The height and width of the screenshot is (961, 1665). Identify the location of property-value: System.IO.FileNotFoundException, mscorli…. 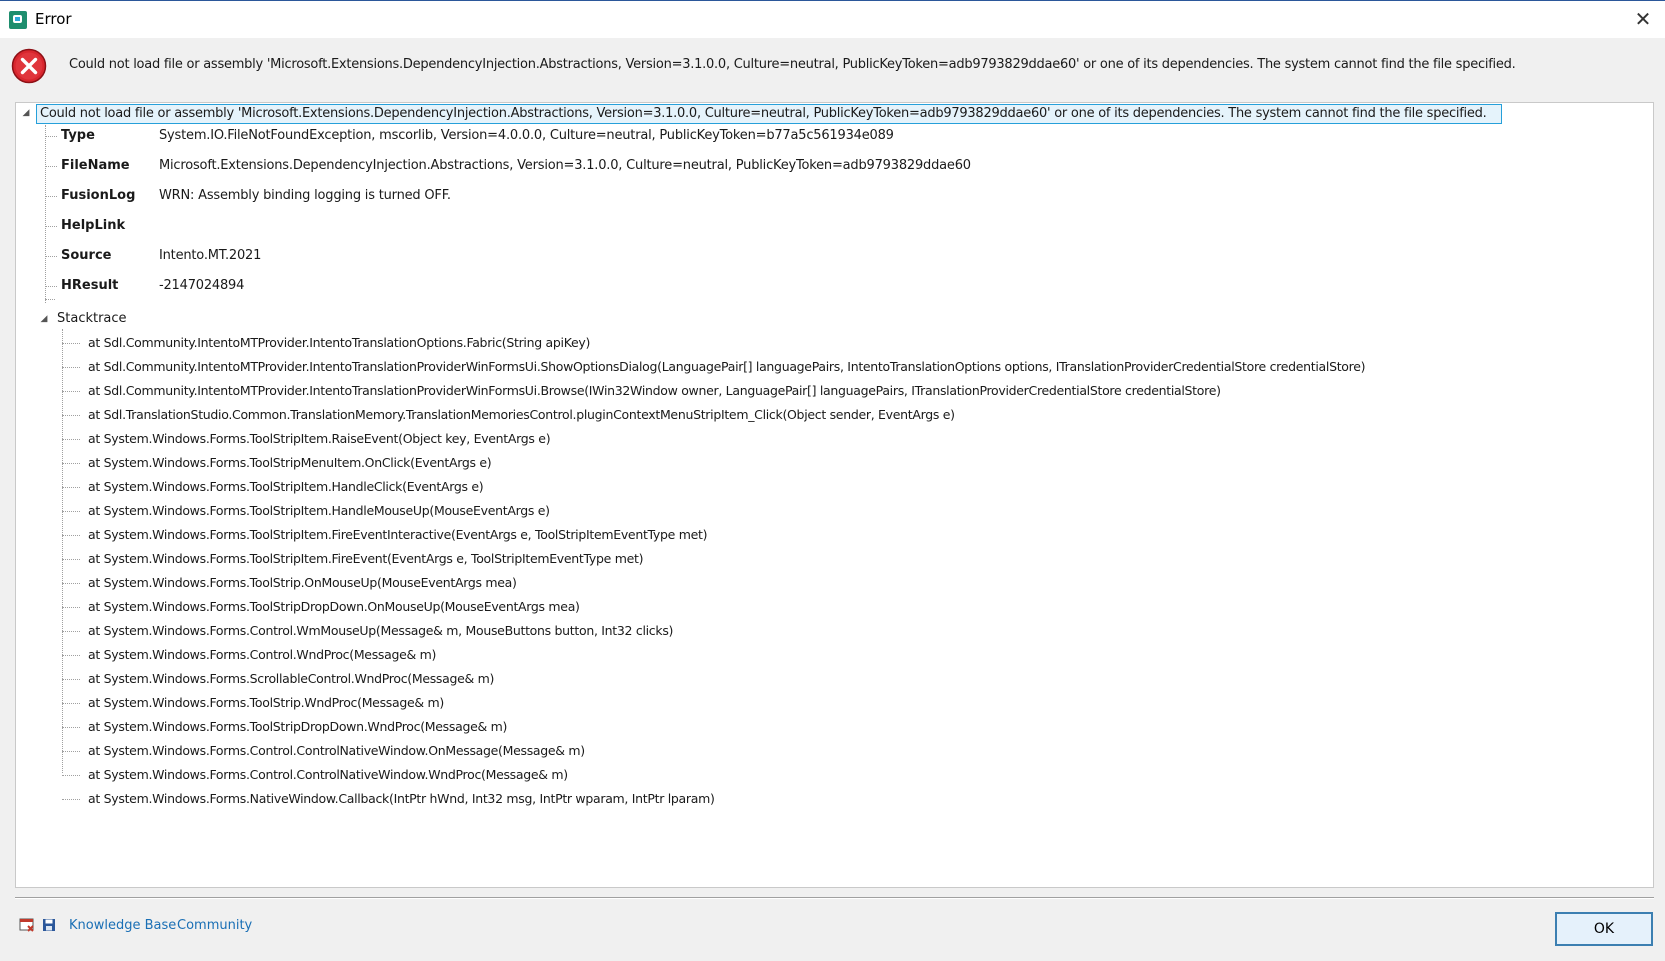
(526, 135).